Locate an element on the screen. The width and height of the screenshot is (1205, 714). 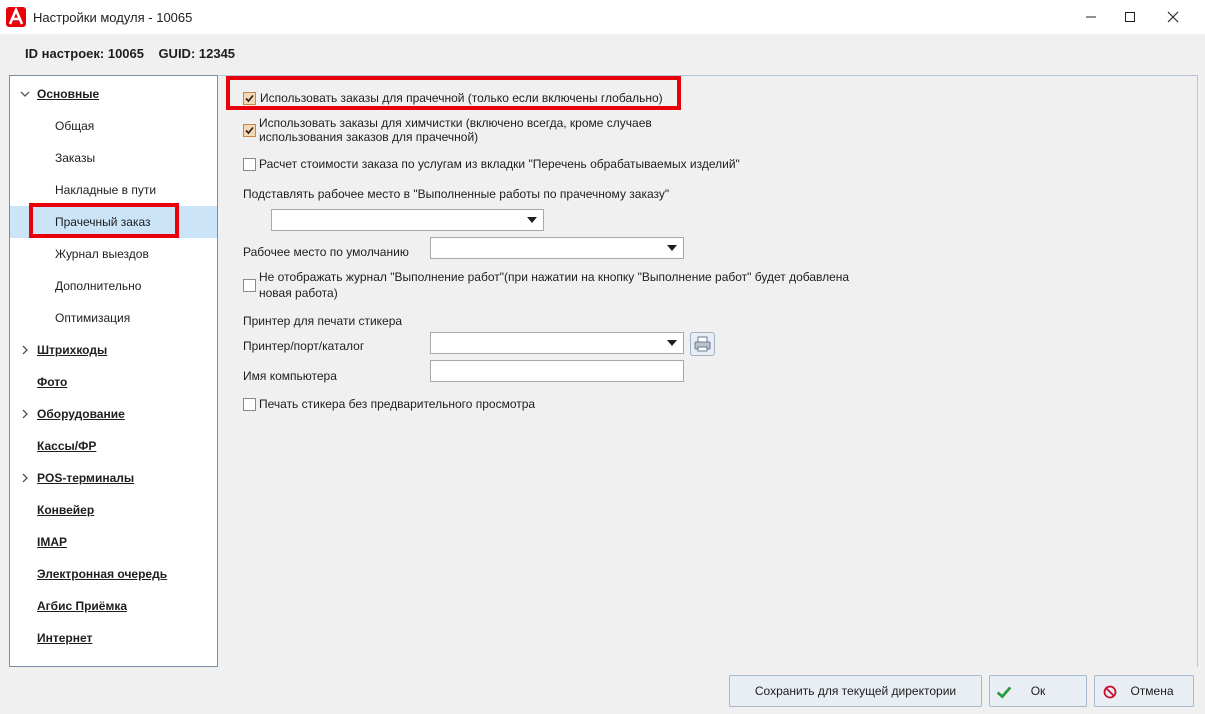
printer-select is located at coordinates (557, 343).